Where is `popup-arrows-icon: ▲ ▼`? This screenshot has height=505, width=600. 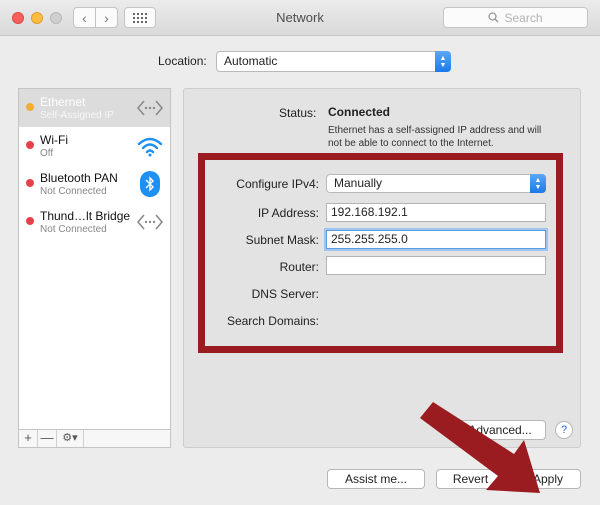 popup-arrows-icon: ▲ ▼ is located at coordinates (443, 61).